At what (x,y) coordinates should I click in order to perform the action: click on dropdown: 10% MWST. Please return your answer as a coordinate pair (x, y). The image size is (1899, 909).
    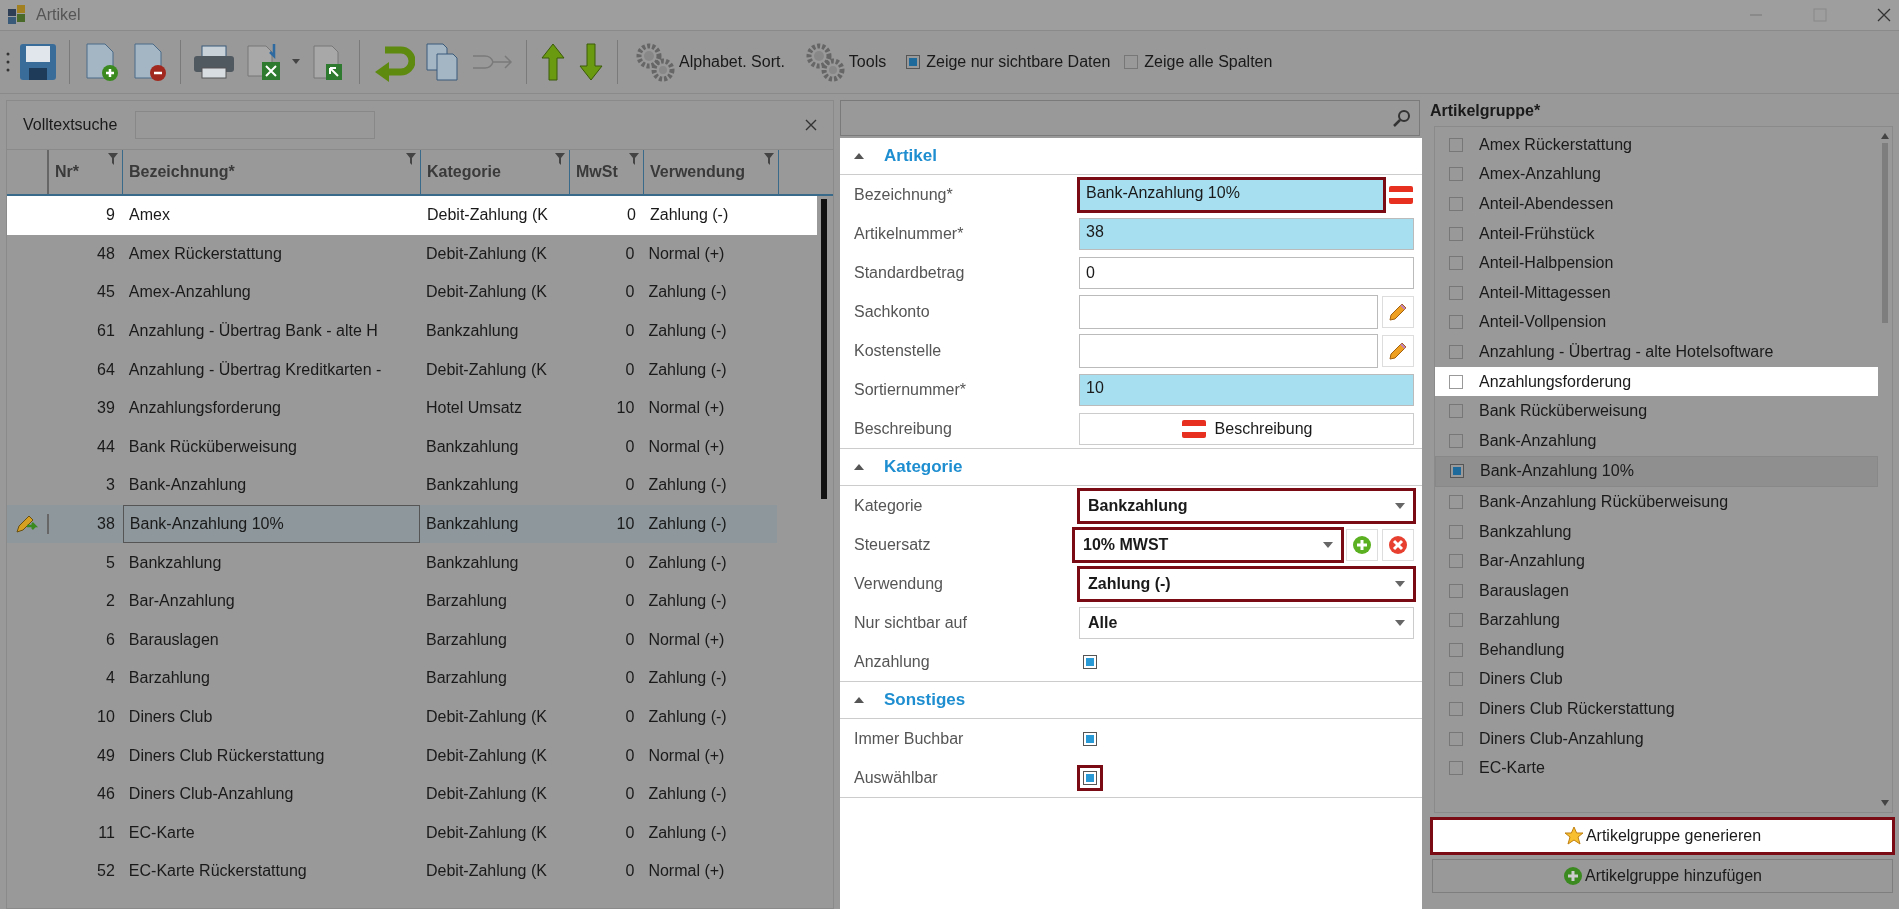
    Looking at the image, I should click on (1208, 544).